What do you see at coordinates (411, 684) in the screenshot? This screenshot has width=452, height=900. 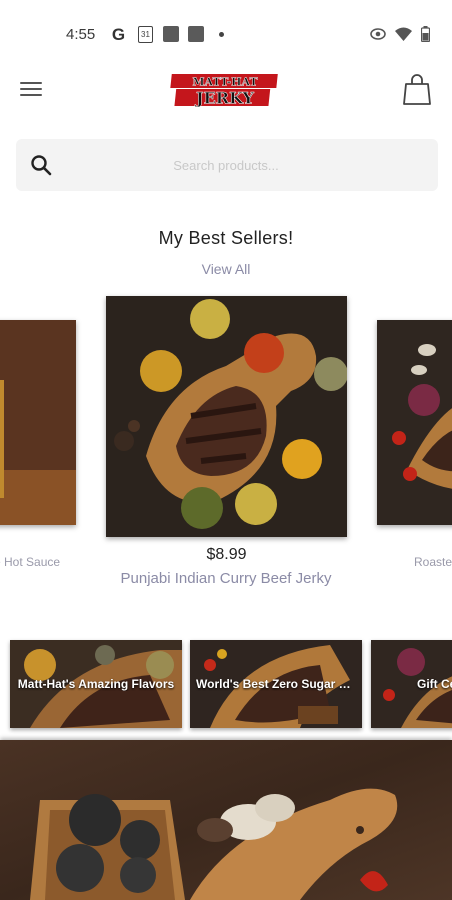 I see `category-tile-gift-cards: Gift Ce` at bounding box center [411, 684].